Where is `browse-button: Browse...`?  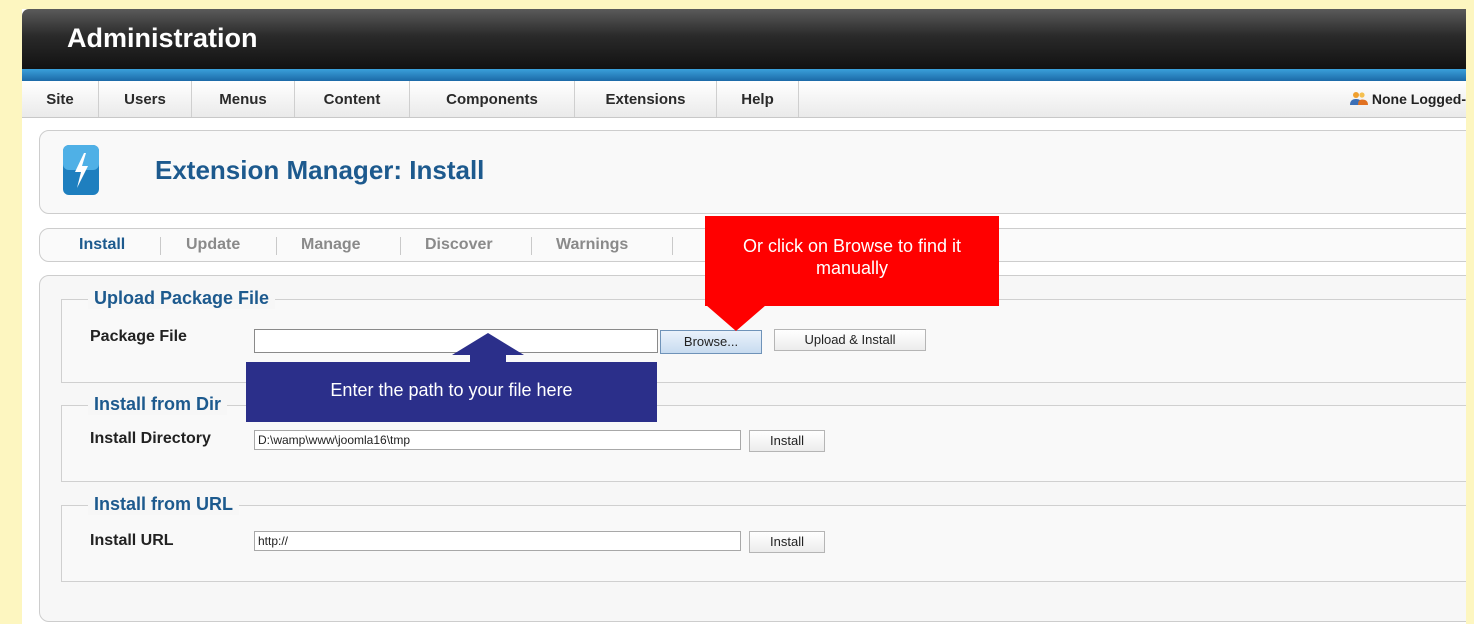
browse-button: Browse... is located at coordinates (711, 342).